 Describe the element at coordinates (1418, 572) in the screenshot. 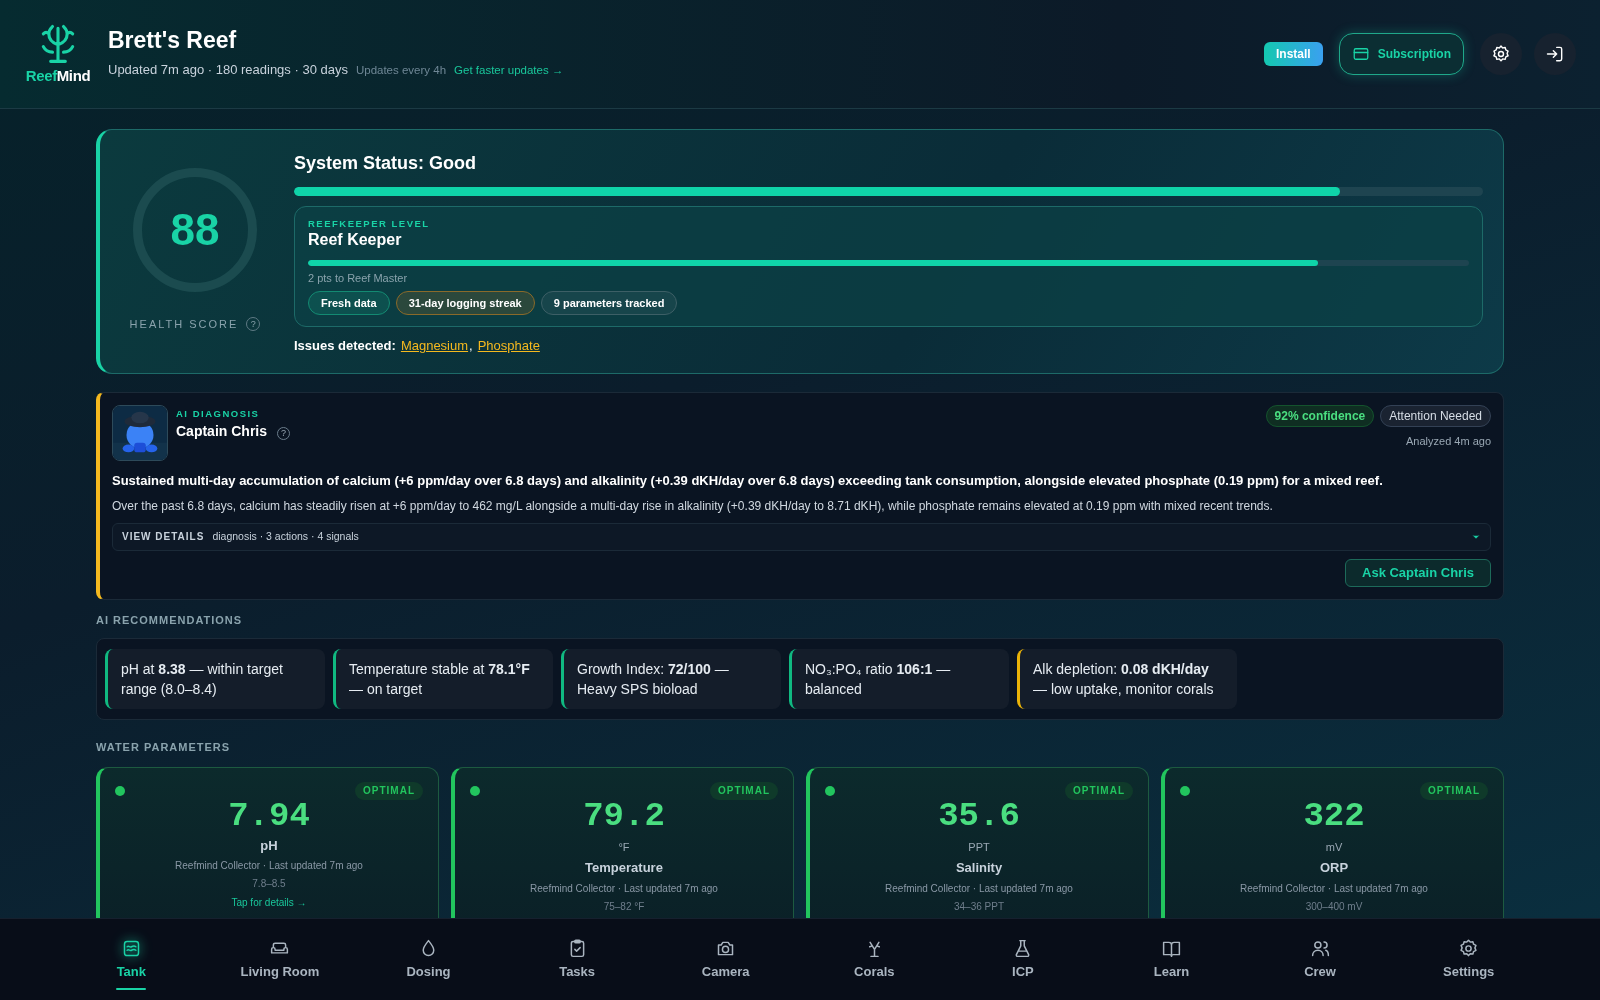

I see `ask-advisor-button: Ask Captain Chris` at that location.